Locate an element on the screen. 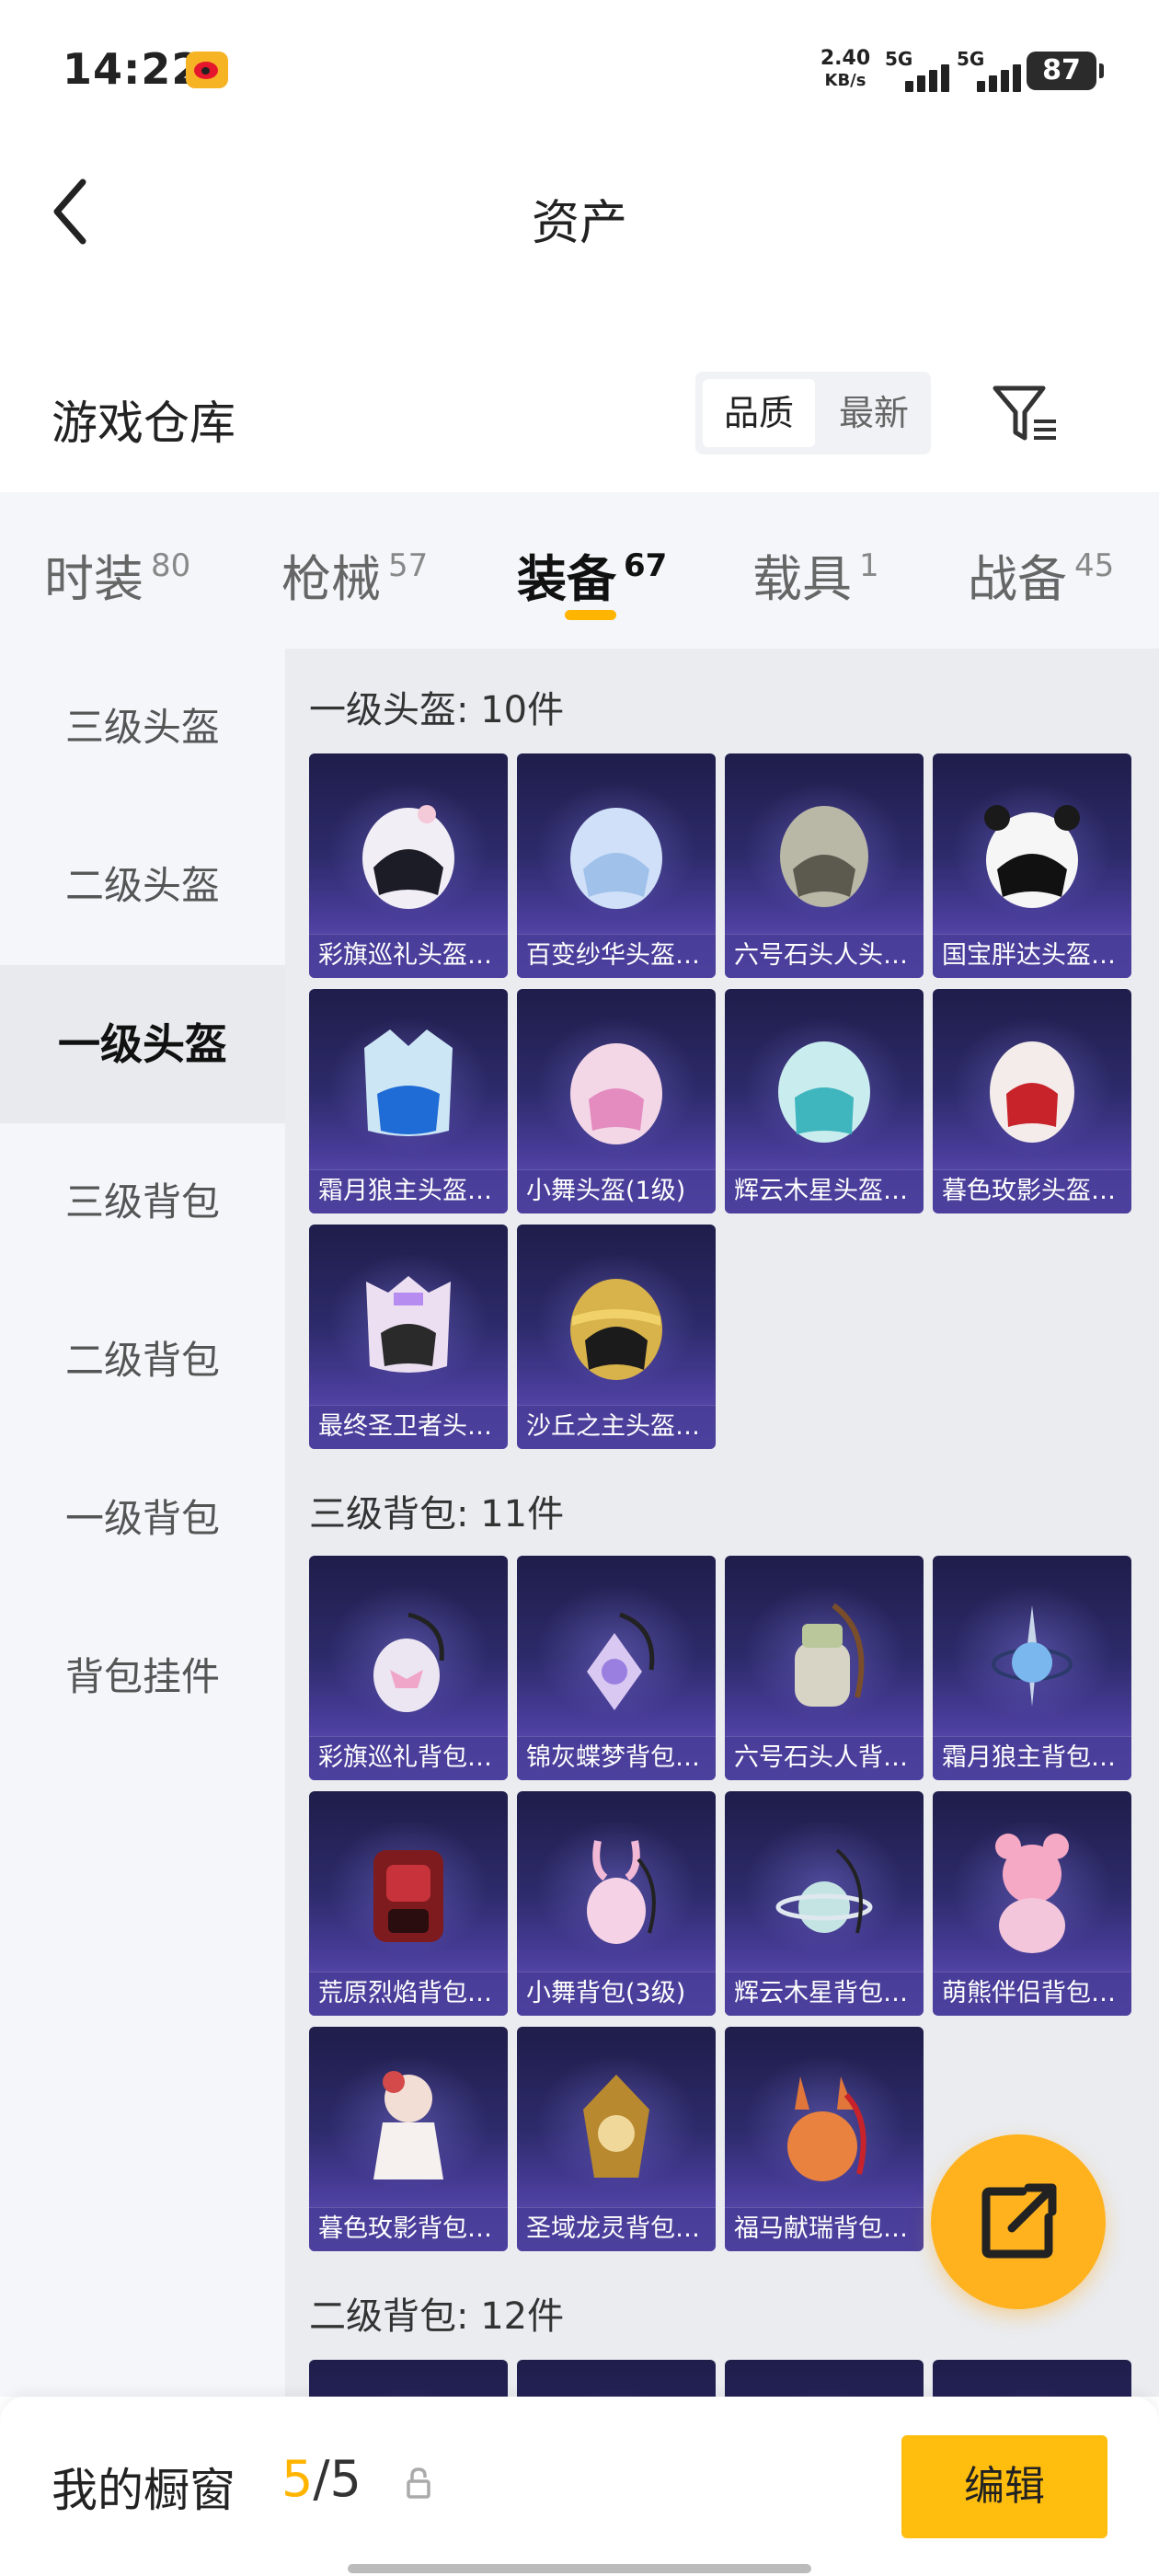 The height and width of the screenshot is (2576, 1159). item-card: 沙丘之主头盔(1级) is located at coordinates (616, 1337).